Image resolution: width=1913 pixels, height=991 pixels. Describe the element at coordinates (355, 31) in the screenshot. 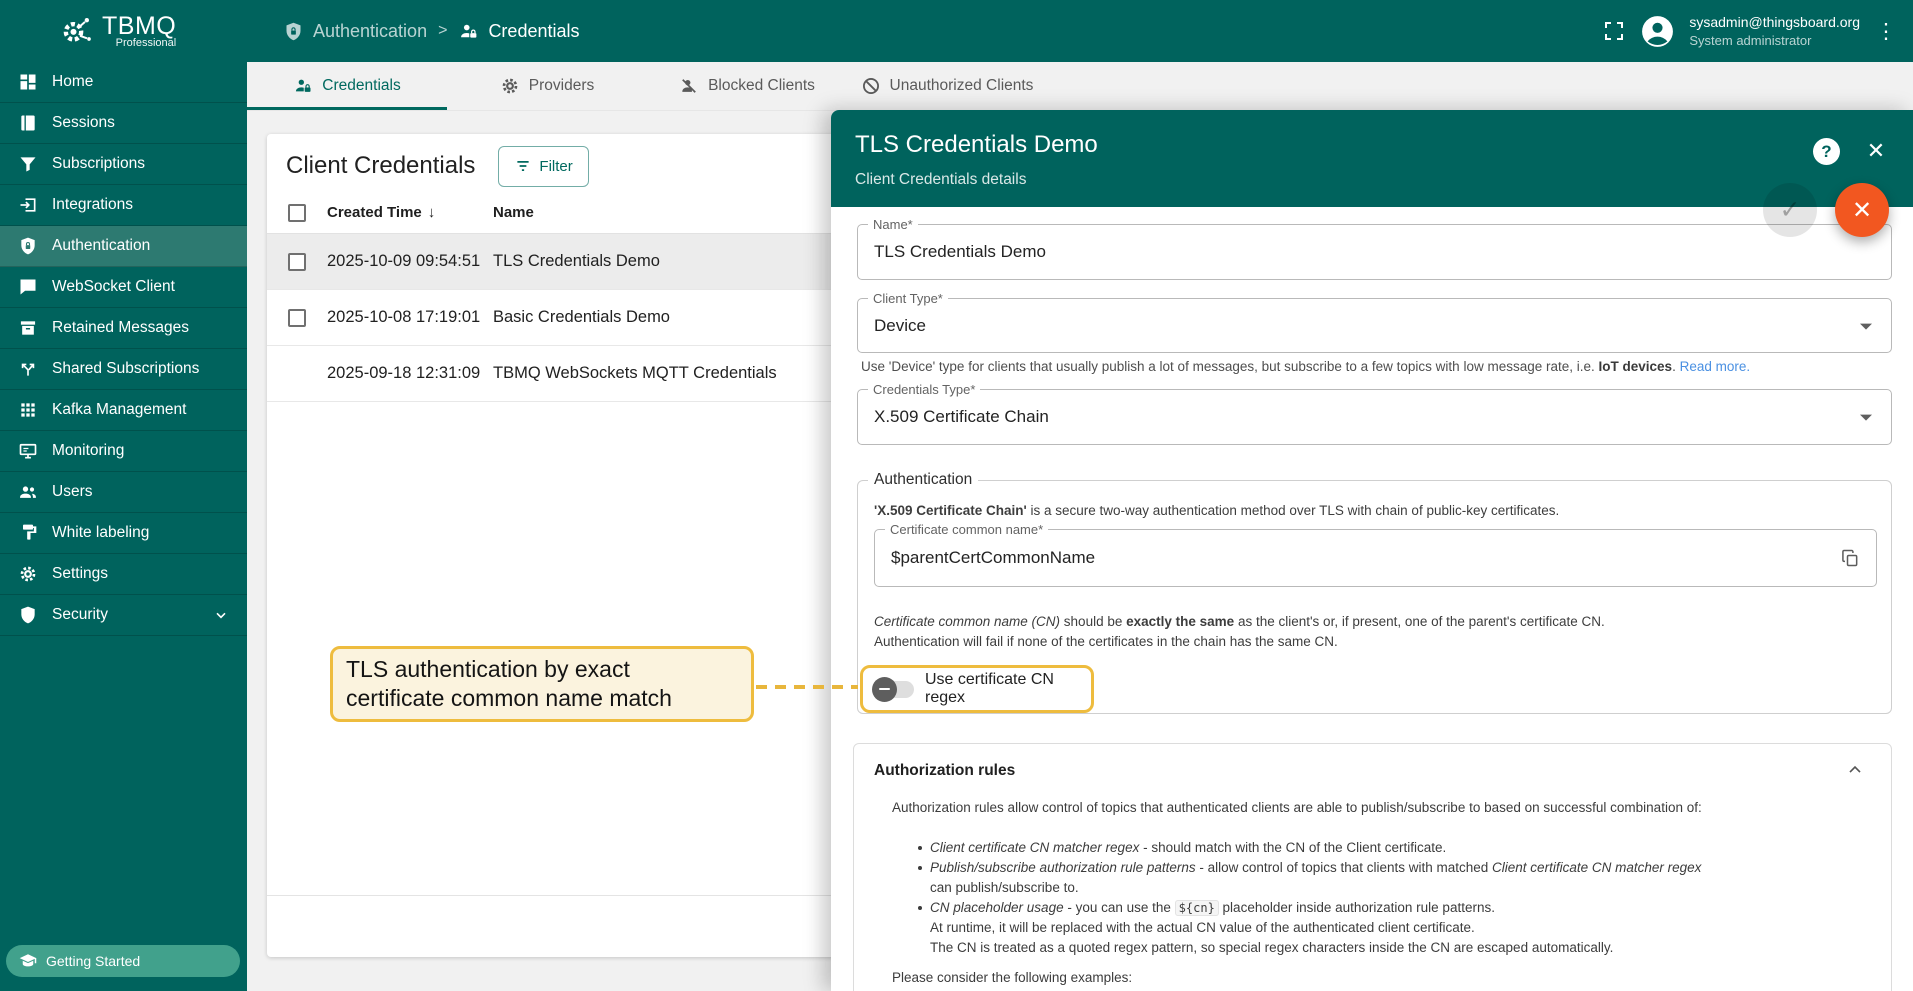

I see `breadcrumb-authentication: Authentication` at that location.